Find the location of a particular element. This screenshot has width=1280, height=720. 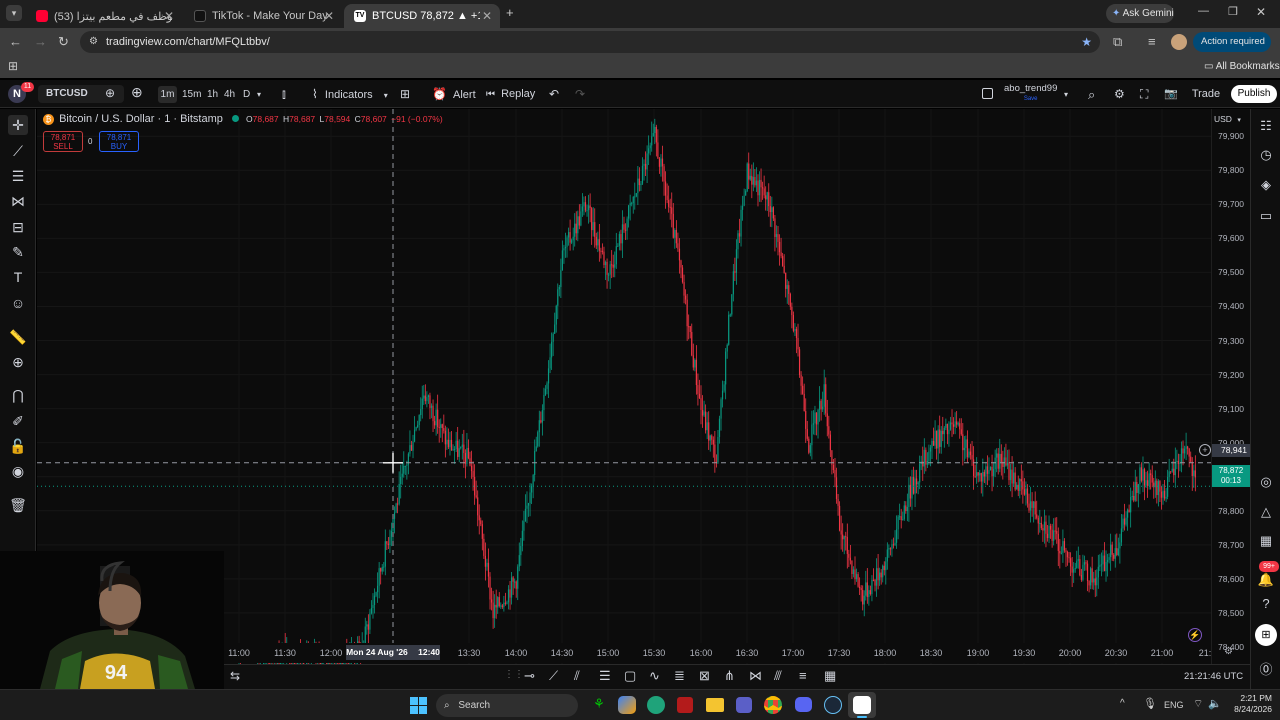

drag-handle-icon: ⋮⋮ is located at coordinates (514, 674).